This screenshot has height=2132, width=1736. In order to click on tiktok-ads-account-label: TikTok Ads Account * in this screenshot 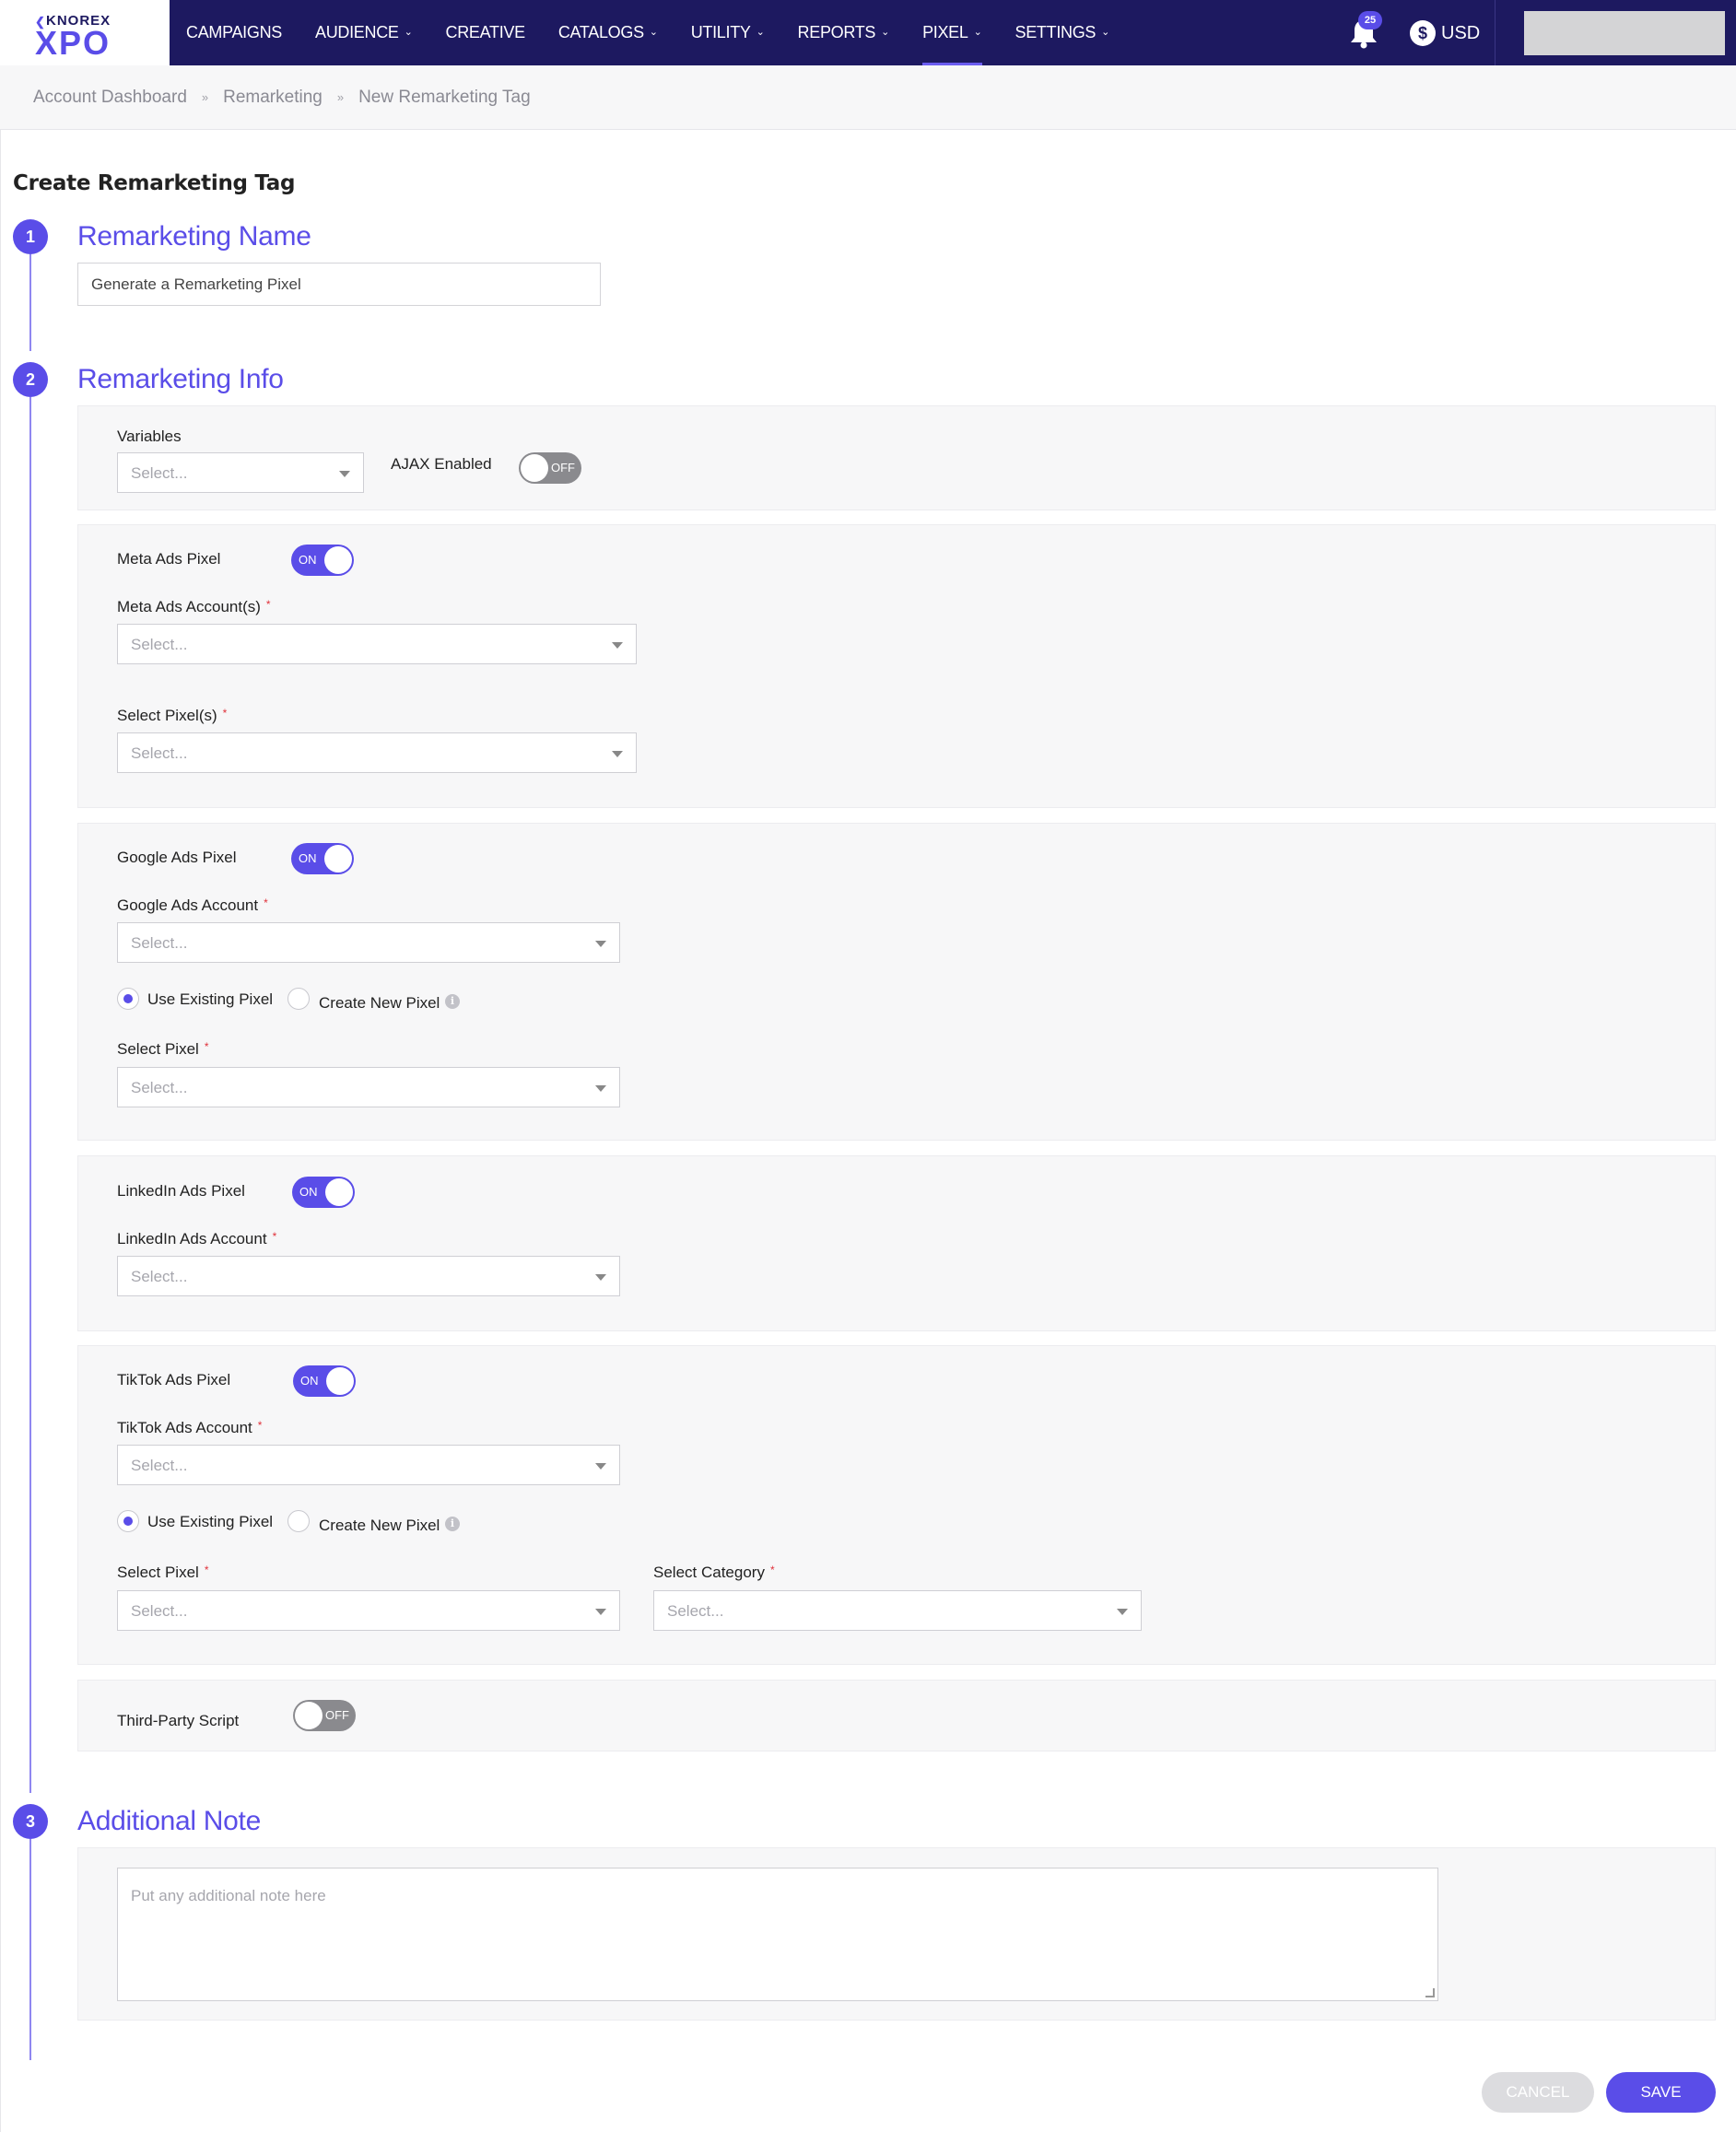, I will do `click(190, 1428)`.